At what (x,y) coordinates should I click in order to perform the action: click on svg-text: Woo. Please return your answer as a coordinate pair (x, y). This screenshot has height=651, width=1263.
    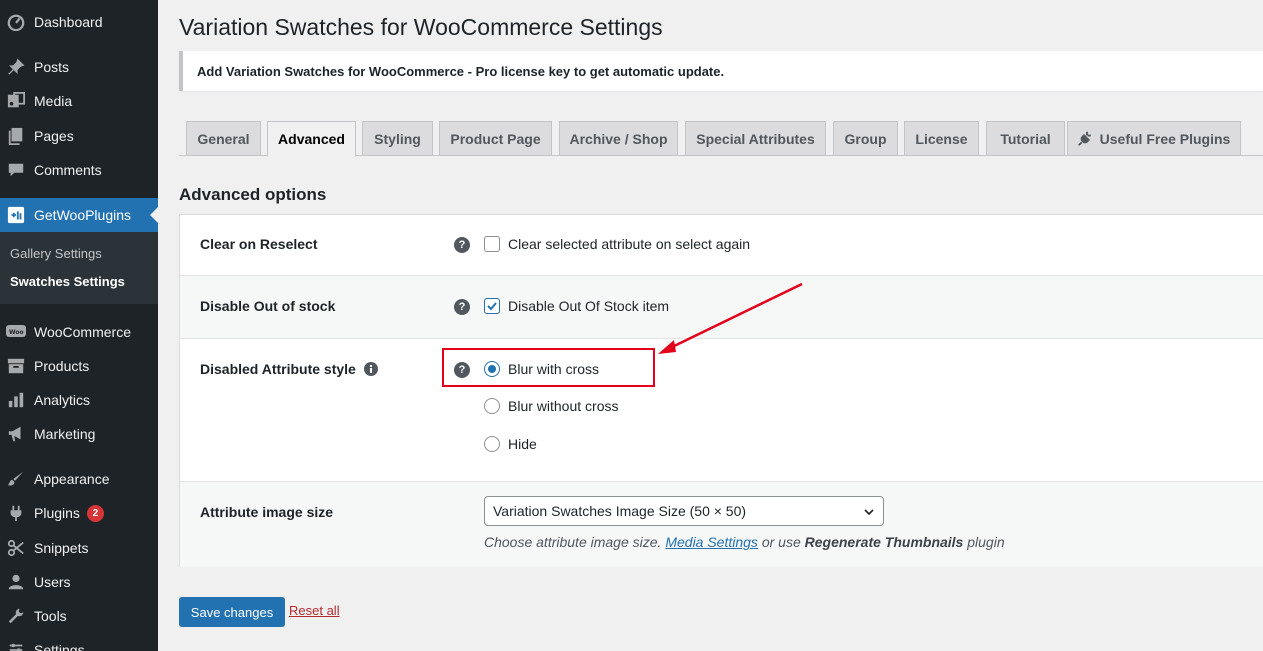
    Looking at the image, I should click on (16, 332).